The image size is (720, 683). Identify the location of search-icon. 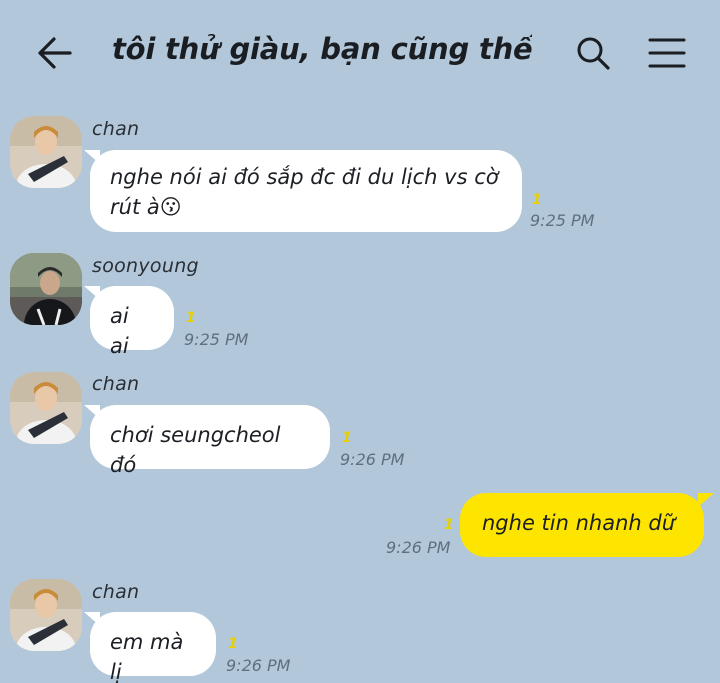
(593, 53).